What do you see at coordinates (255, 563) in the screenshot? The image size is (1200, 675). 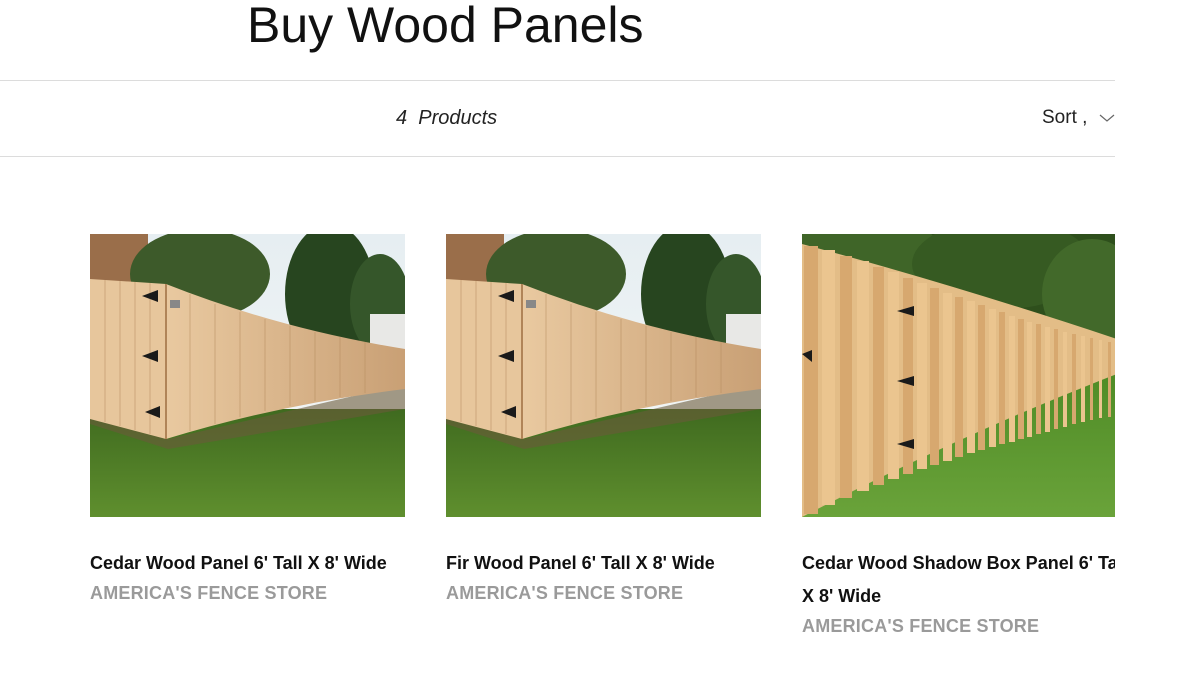 I see `product-title: Cedar Wood Panel 6' Tall X 8' Wide` at bounding box center [255, 563].